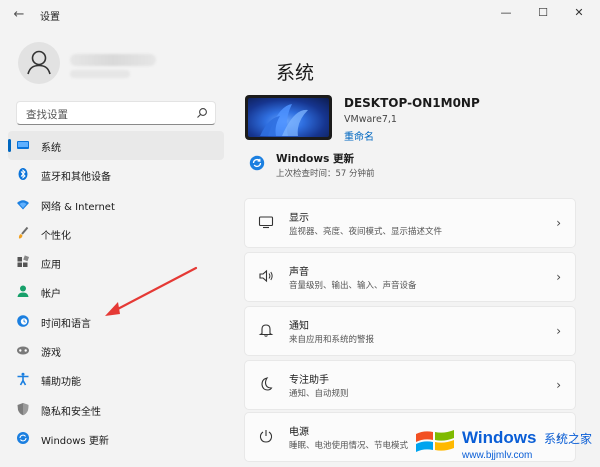 The width and height of the screenshot is (600, 467). What do you see at coordinates (23, 408) in the screenshot?
I see `shield-icon` at bounding box center [23, 408].